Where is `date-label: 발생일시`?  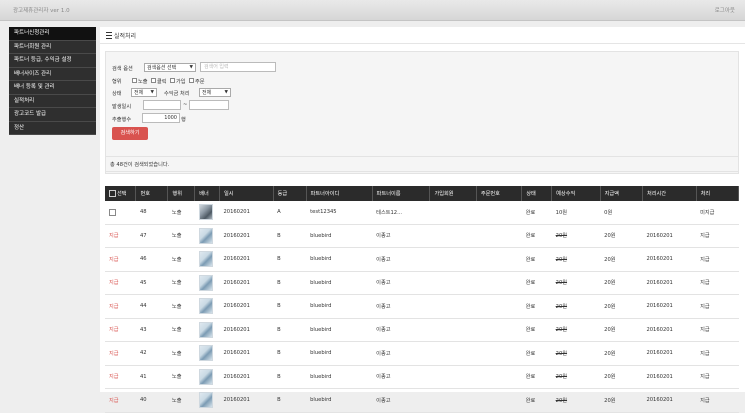 date-label: 발생일시 is located at coordinates (122, 107).